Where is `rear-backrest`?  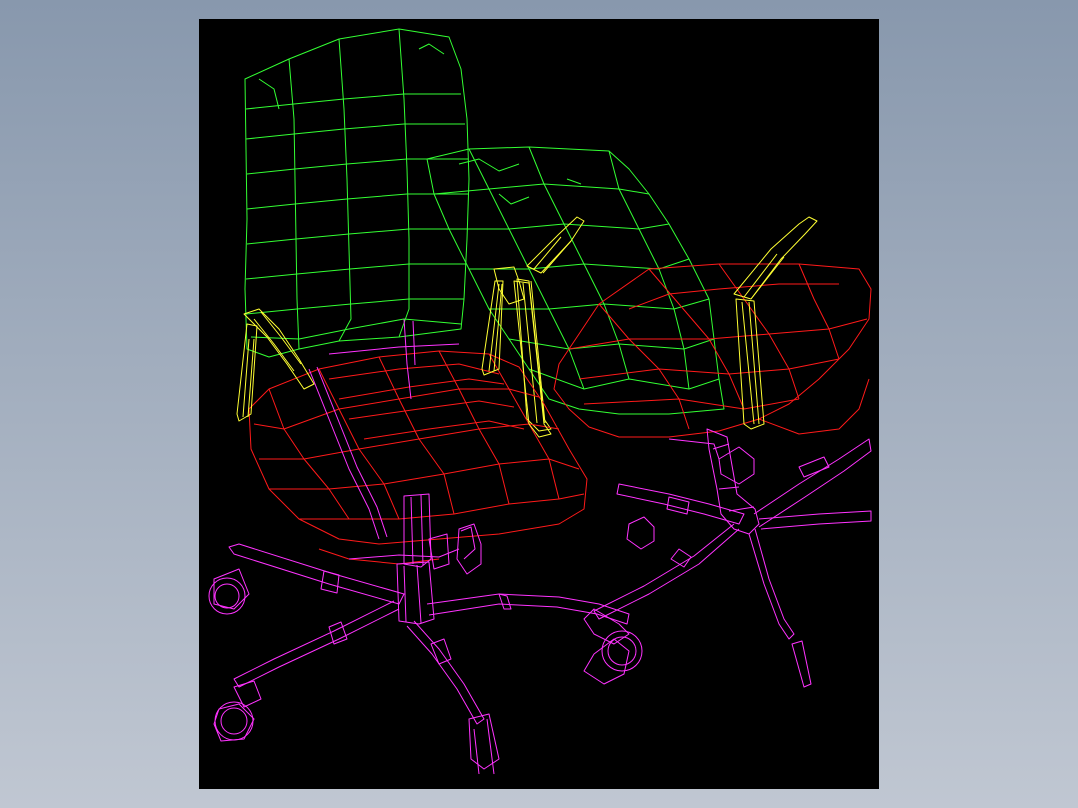
rear-backrest is located at coordinates (575, 280).